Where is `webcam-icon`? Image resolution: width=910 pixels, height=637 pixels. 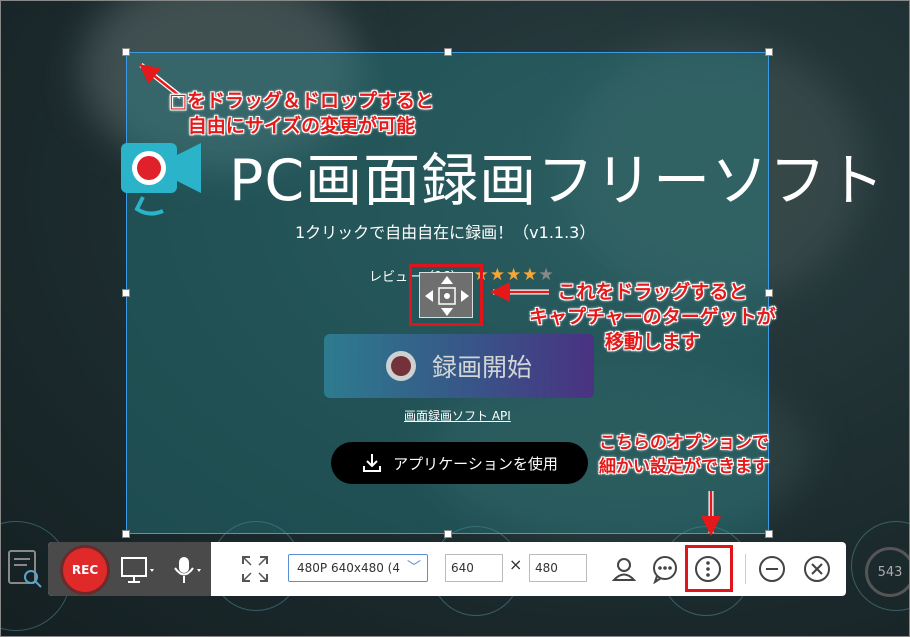
webcam-icon is located at coordinates (624, 569).